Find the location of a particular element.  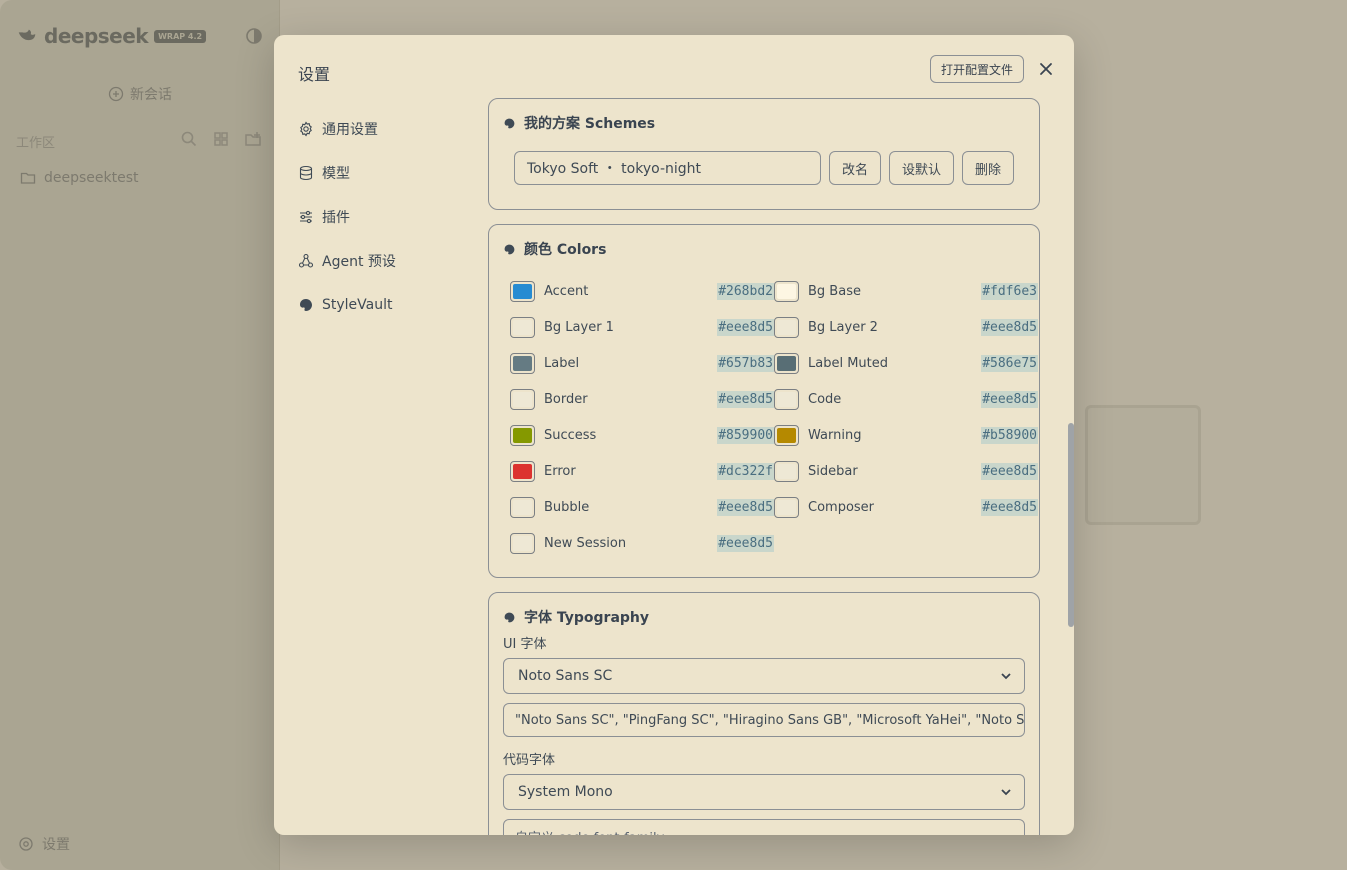

scheme-select: Tokyo Soft ・ tokyo-night is located at coordinates (667, 168).